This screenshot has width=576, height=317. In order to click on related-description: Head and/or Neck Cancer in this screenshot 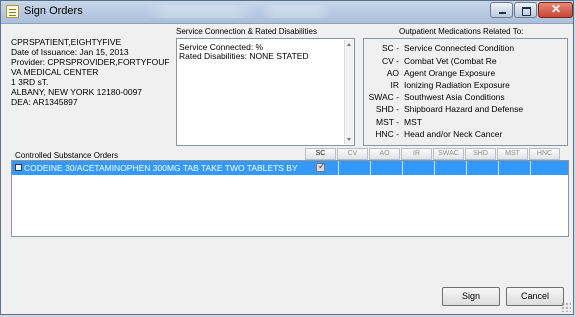, I will do `click(453, 134)`.